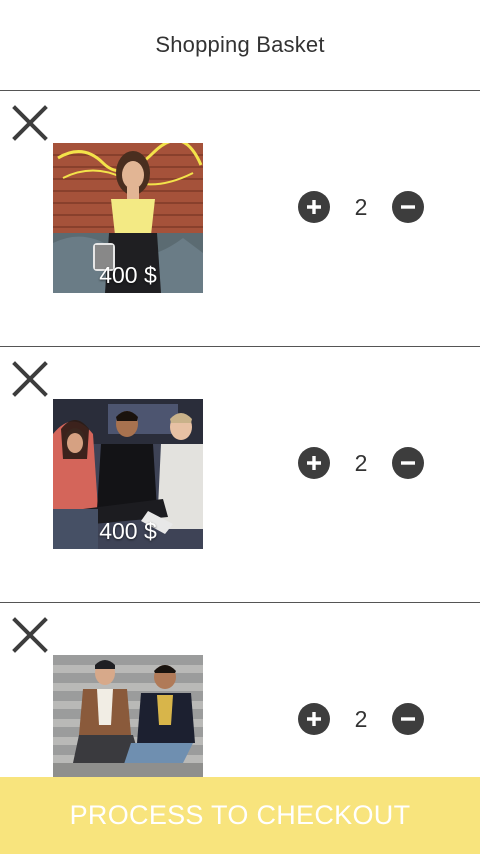 This screenshot has height=854, width=480. I want to click on checkout-button: PROCESS TO CHECKOUT, so click(240, 815).